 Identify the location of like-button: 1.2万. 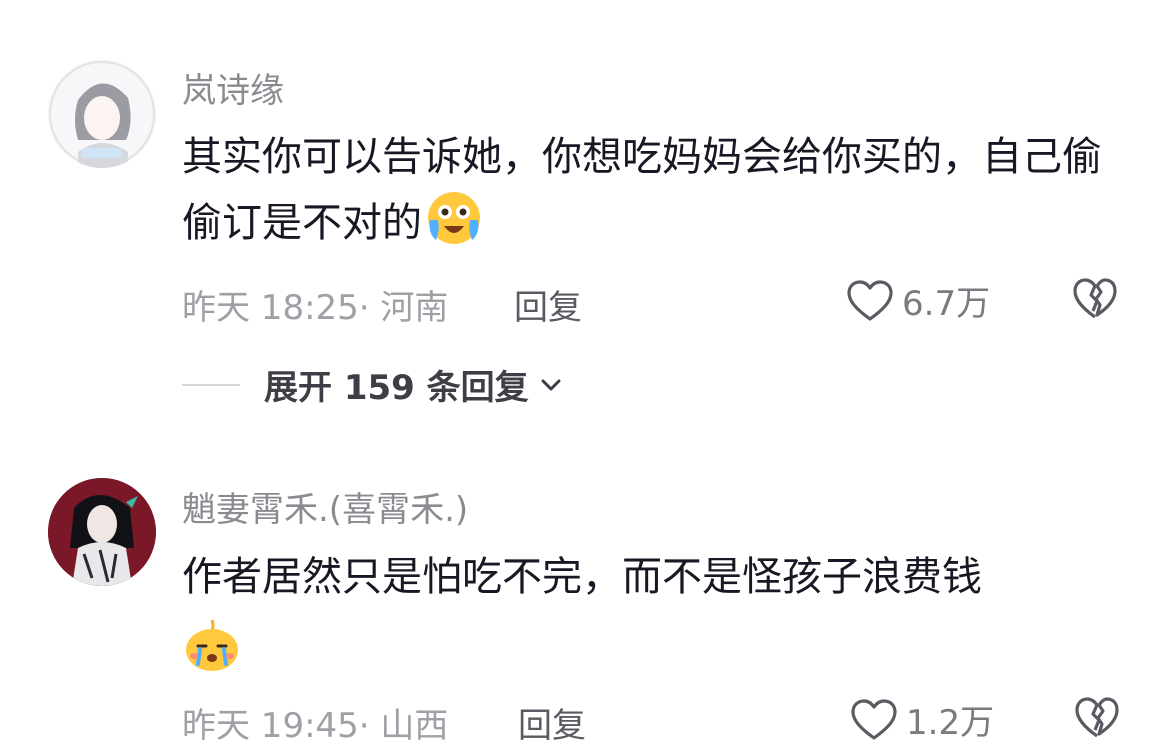
(922, 719).